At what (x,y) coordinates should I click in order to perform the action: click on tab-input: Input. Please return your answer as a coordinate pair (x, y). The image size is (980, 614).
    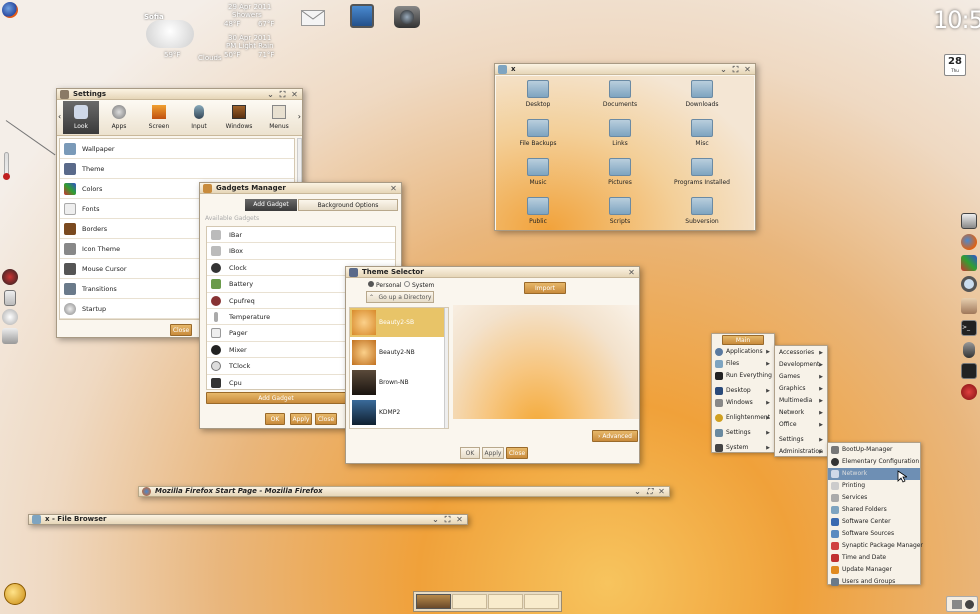
    Looking at the image, I should click on (199, 117).